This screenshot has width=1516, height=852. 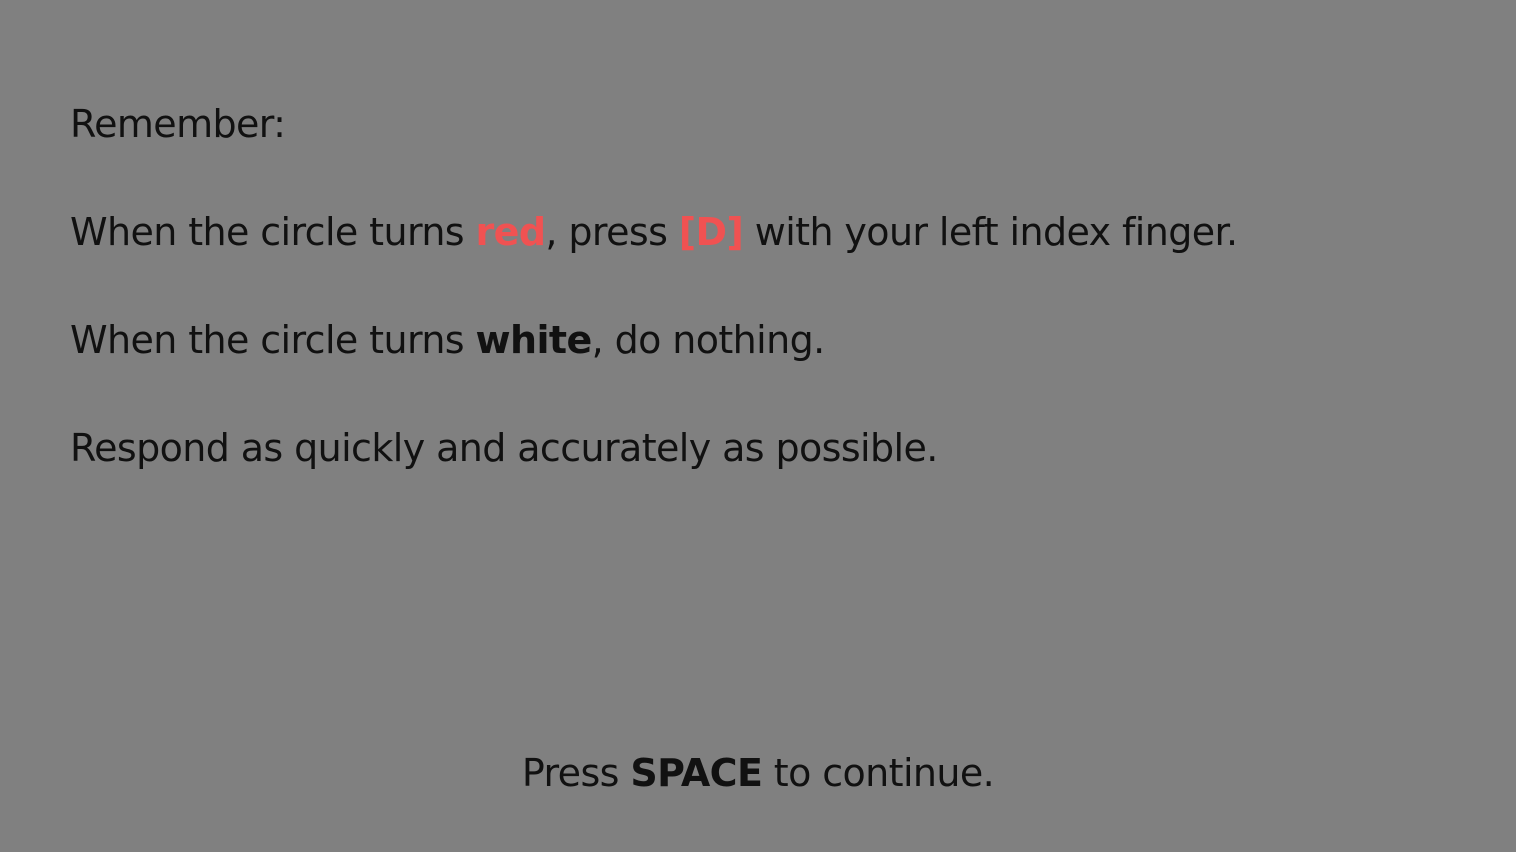 What do you see at coordinates (696, 773) in the screenshot?
I see `continue-key-label: SPACE` at bounding box center [696, 773].